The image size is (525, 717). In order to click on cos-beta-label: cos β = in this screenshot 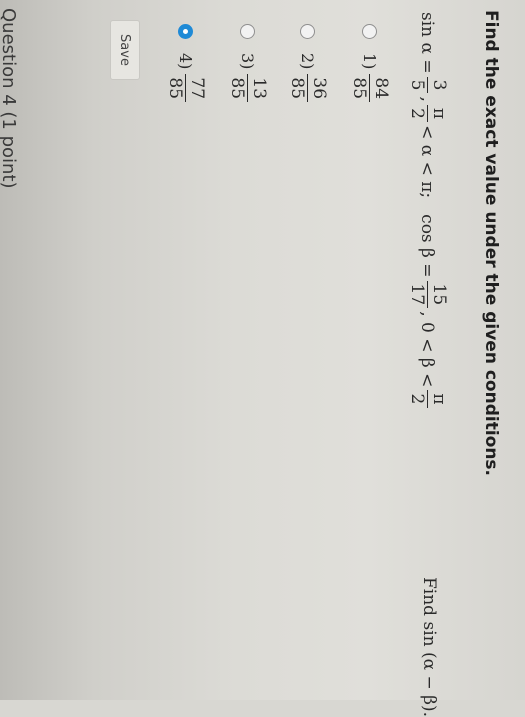, I will do `click(427, 246)`.